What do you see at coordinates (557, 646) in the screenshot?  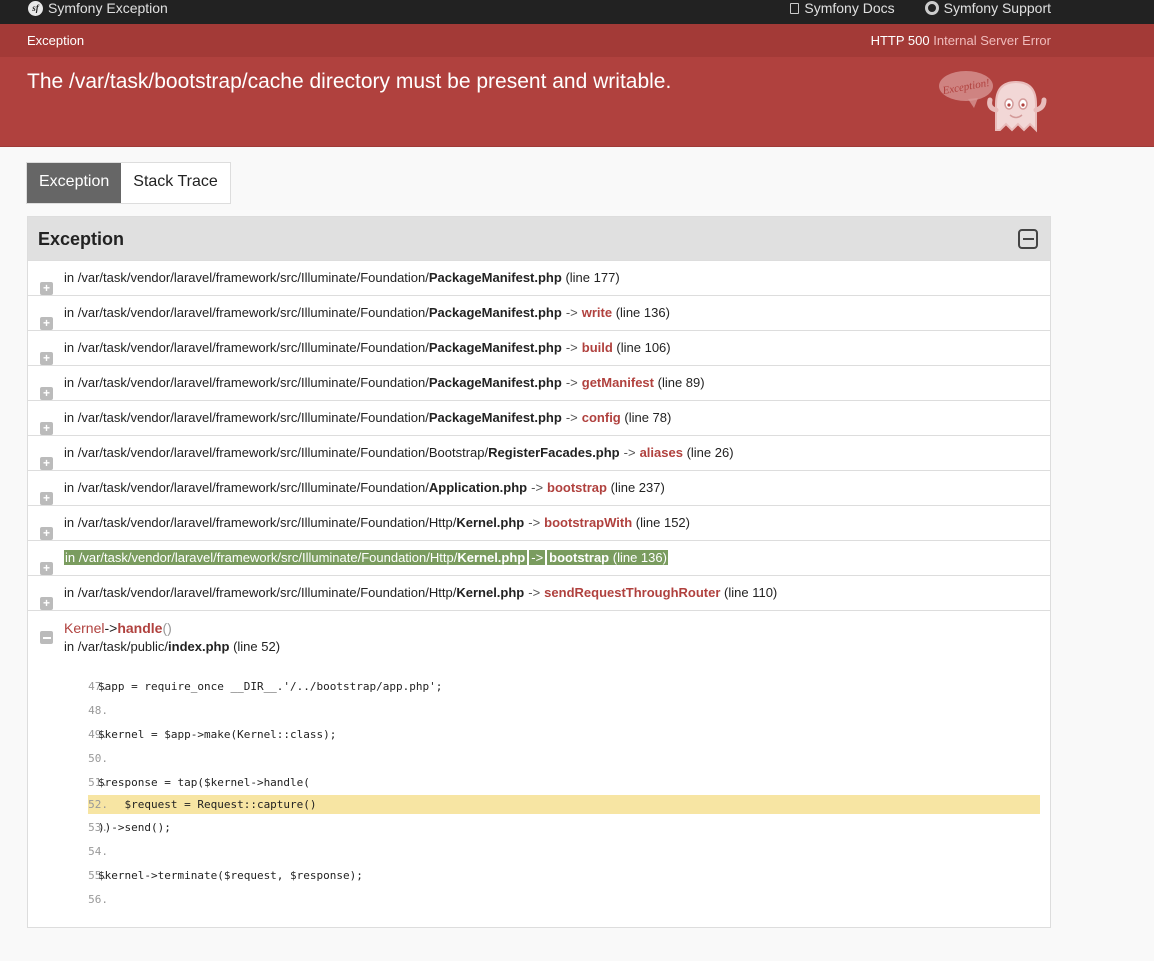 I see `frame-location: in /var/task/public/index.php (line 52)` at bounding box center [557, 646].